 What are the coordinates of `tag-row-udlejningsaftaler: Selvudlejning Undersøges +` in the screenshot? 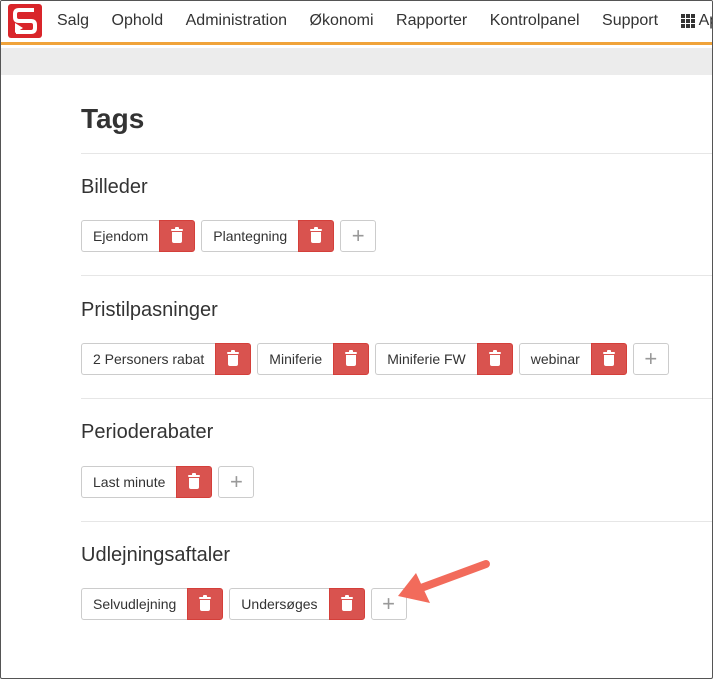 It's located at (244, 604).